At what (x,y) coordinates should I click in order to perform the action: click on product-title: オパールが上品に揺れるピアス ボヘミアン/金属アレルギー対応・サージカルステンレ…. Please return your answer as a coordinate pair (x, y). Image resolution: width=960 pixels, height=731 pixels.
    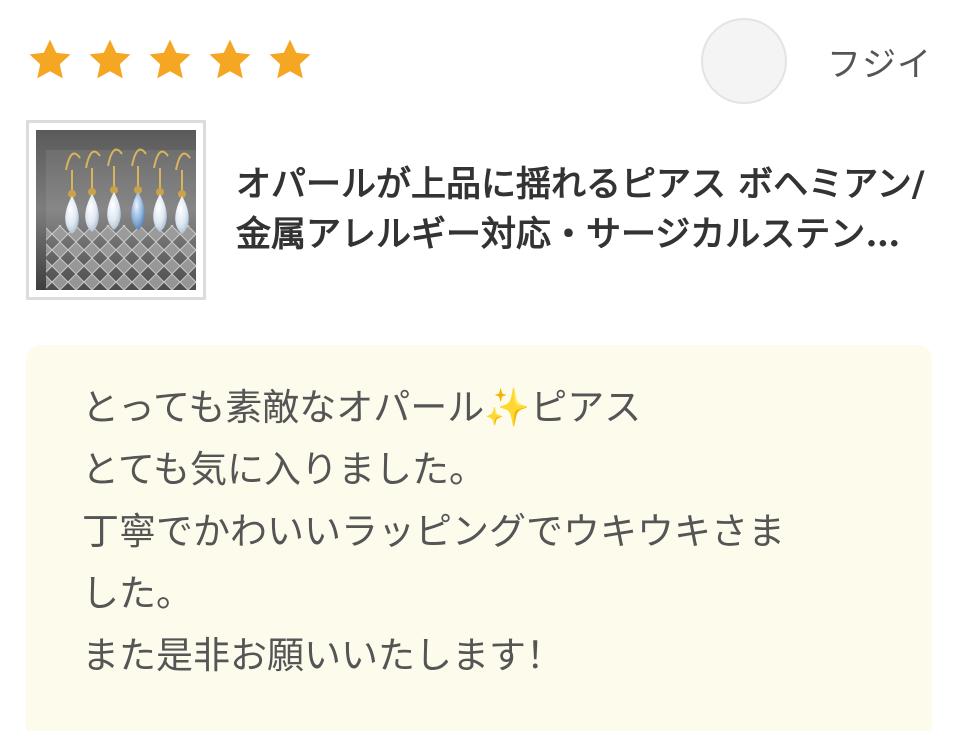
    Looking at the image, I should click on (584, 210).